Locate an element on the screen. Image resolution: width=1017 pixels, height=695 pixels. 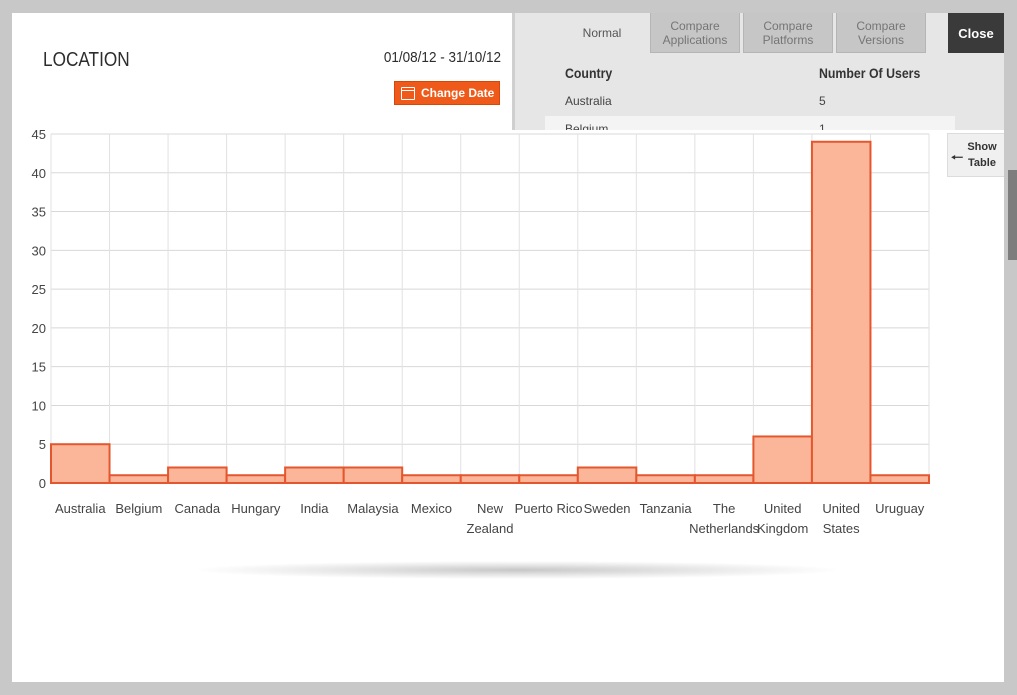
chart-shadow is located at coordinates (517, 570).